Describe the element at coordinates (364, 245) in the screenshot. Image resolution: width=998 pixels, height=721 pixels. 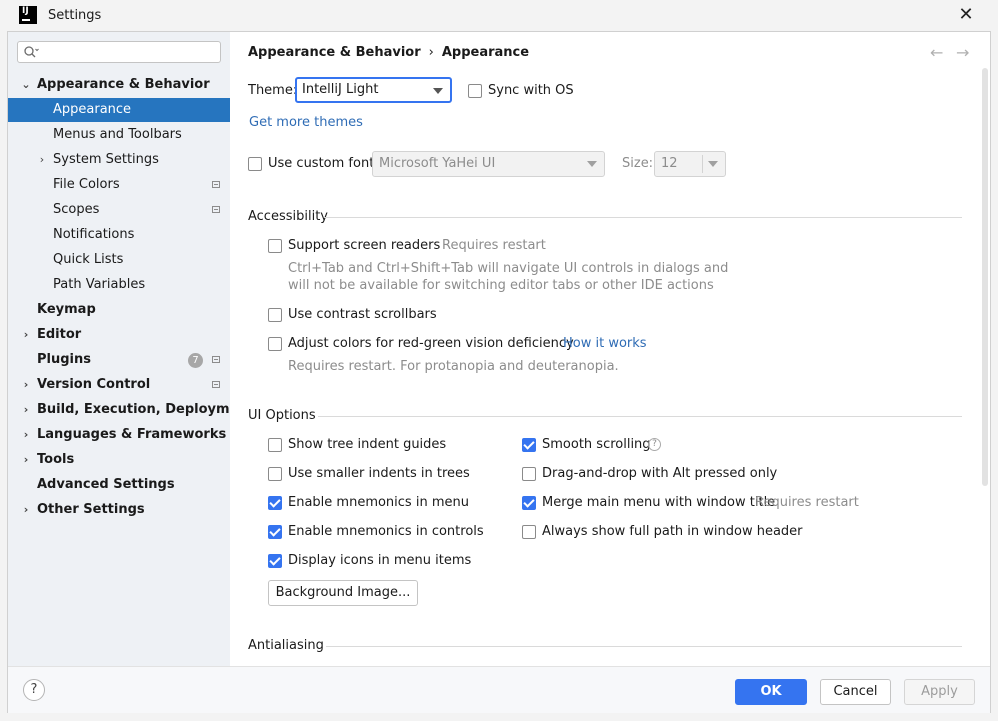
I see `screen-readers-label: Support screen readers` at that location.